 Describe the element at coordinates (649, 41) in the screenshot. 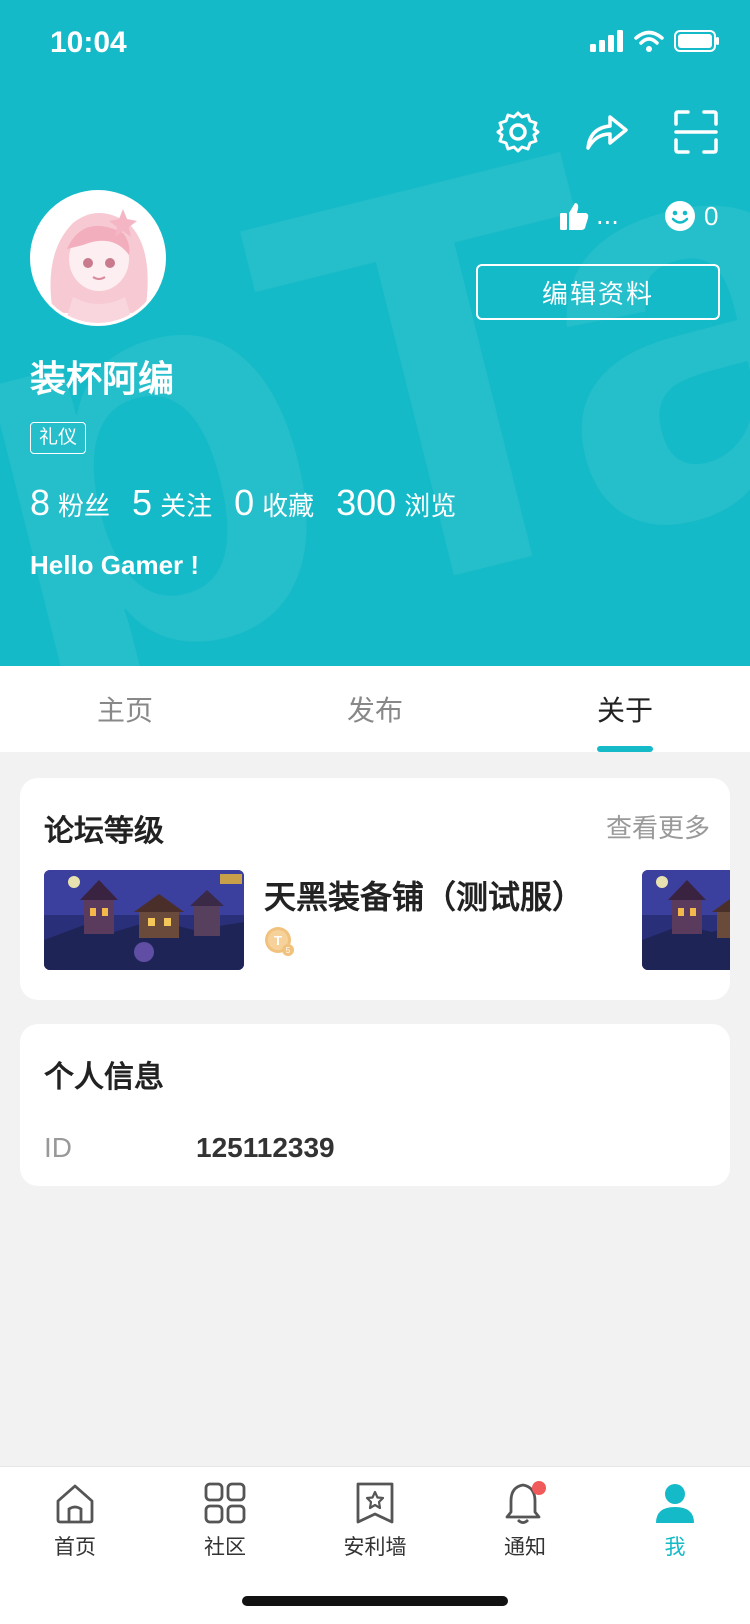

I see `wifi-icon` at that location.